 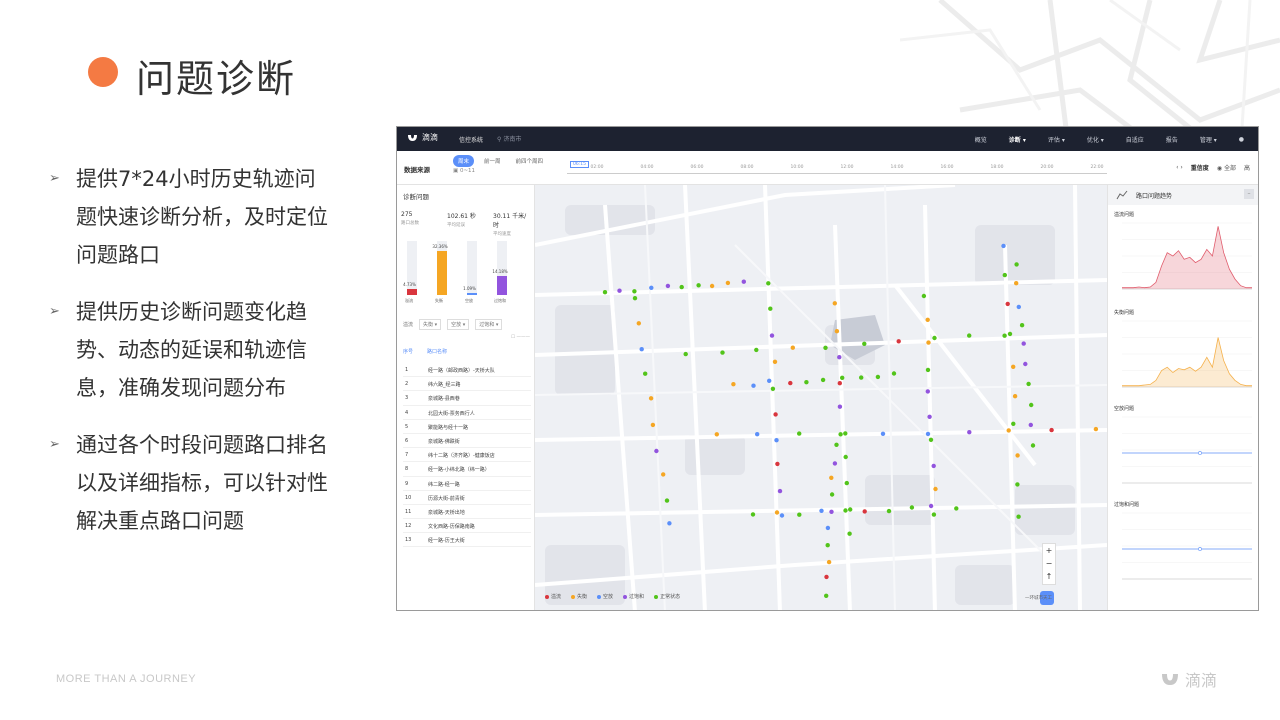 I want to click on row-number: 9, so click(x=407, y=483).